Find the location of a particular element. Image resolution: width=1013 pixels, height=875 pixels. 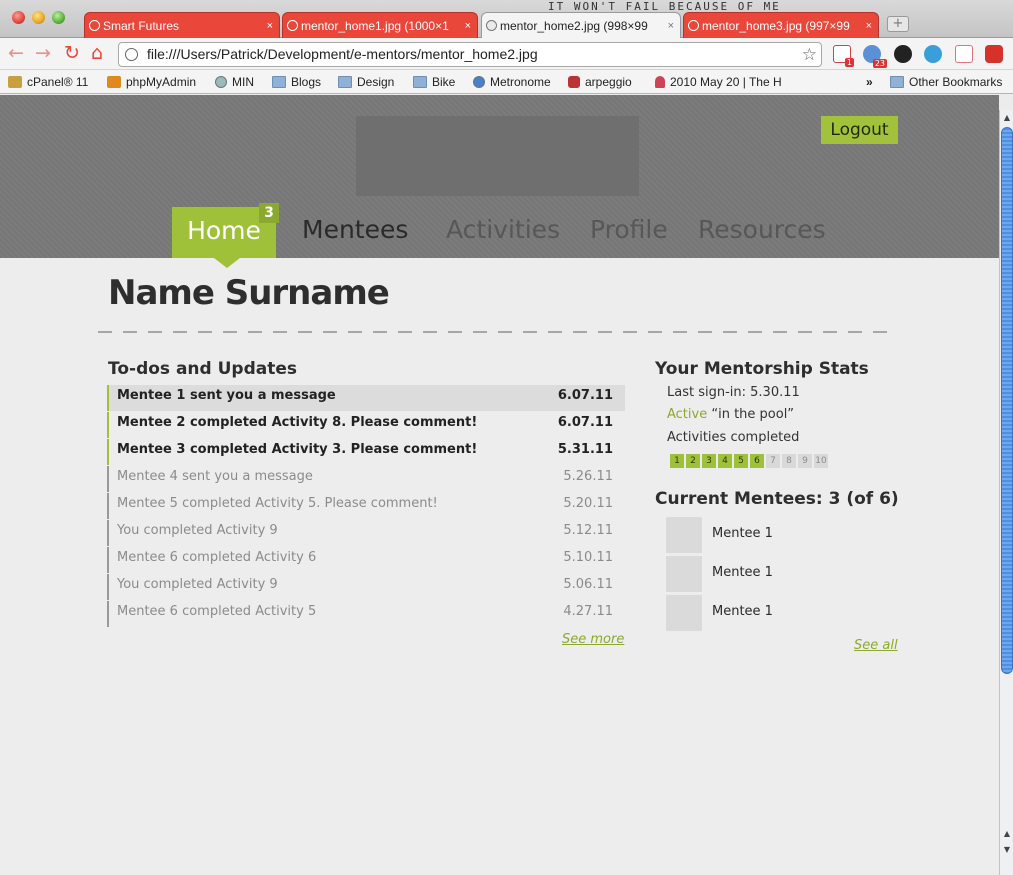

bookmark-2010-may-20: 2010 May 20 | The H is located at coordinates (720, 82).